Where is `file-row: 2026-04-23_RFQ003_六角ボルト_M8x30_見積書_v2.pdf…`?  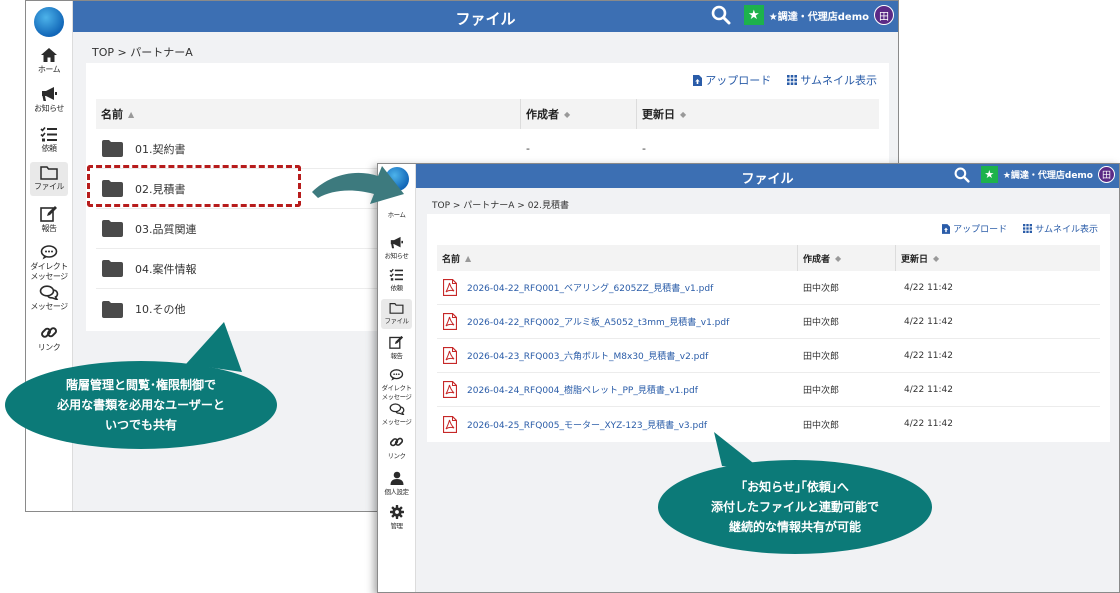
file-row: 2026-04-23_RFQ003_六角ボルト_M8x30_見積書_v2.pdf… is located at coordinates (768, 356).